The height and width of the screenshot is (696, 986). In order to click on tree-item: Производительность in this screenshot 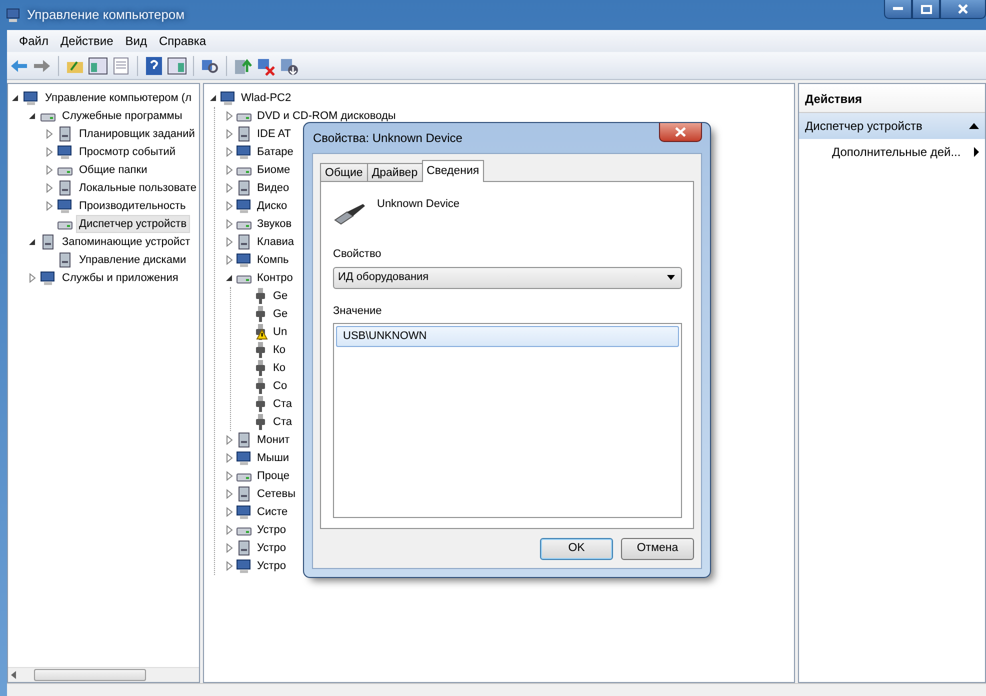, I will do `click(132, 206)`.